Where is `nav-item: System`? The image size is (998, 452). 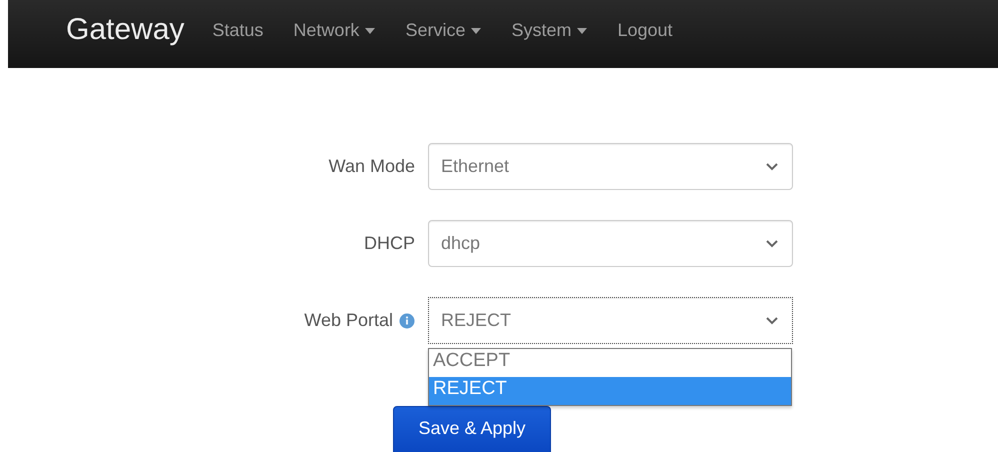
nav-item: System is located at coordinates (549, 34).